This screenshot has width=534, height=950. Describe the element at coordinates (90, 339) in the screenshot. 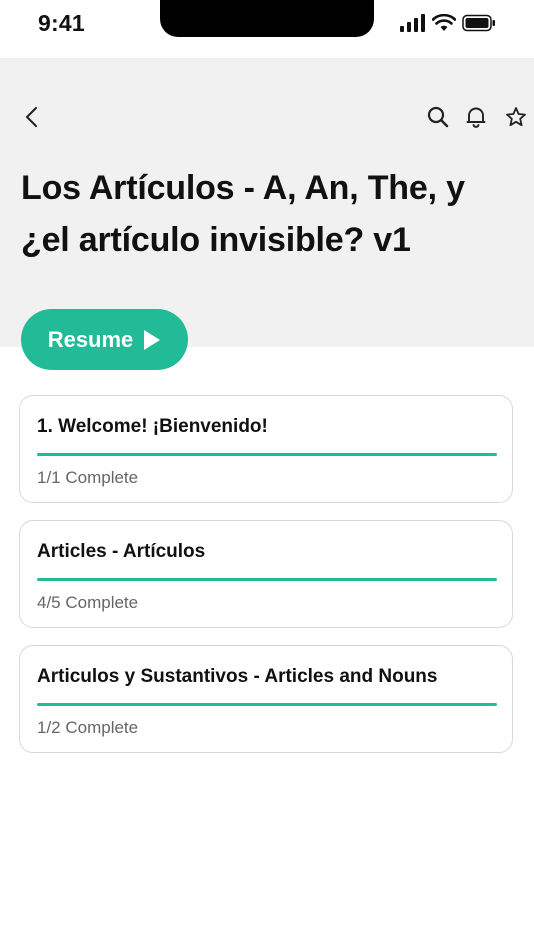

I see `resume-label: Resume` at that location.